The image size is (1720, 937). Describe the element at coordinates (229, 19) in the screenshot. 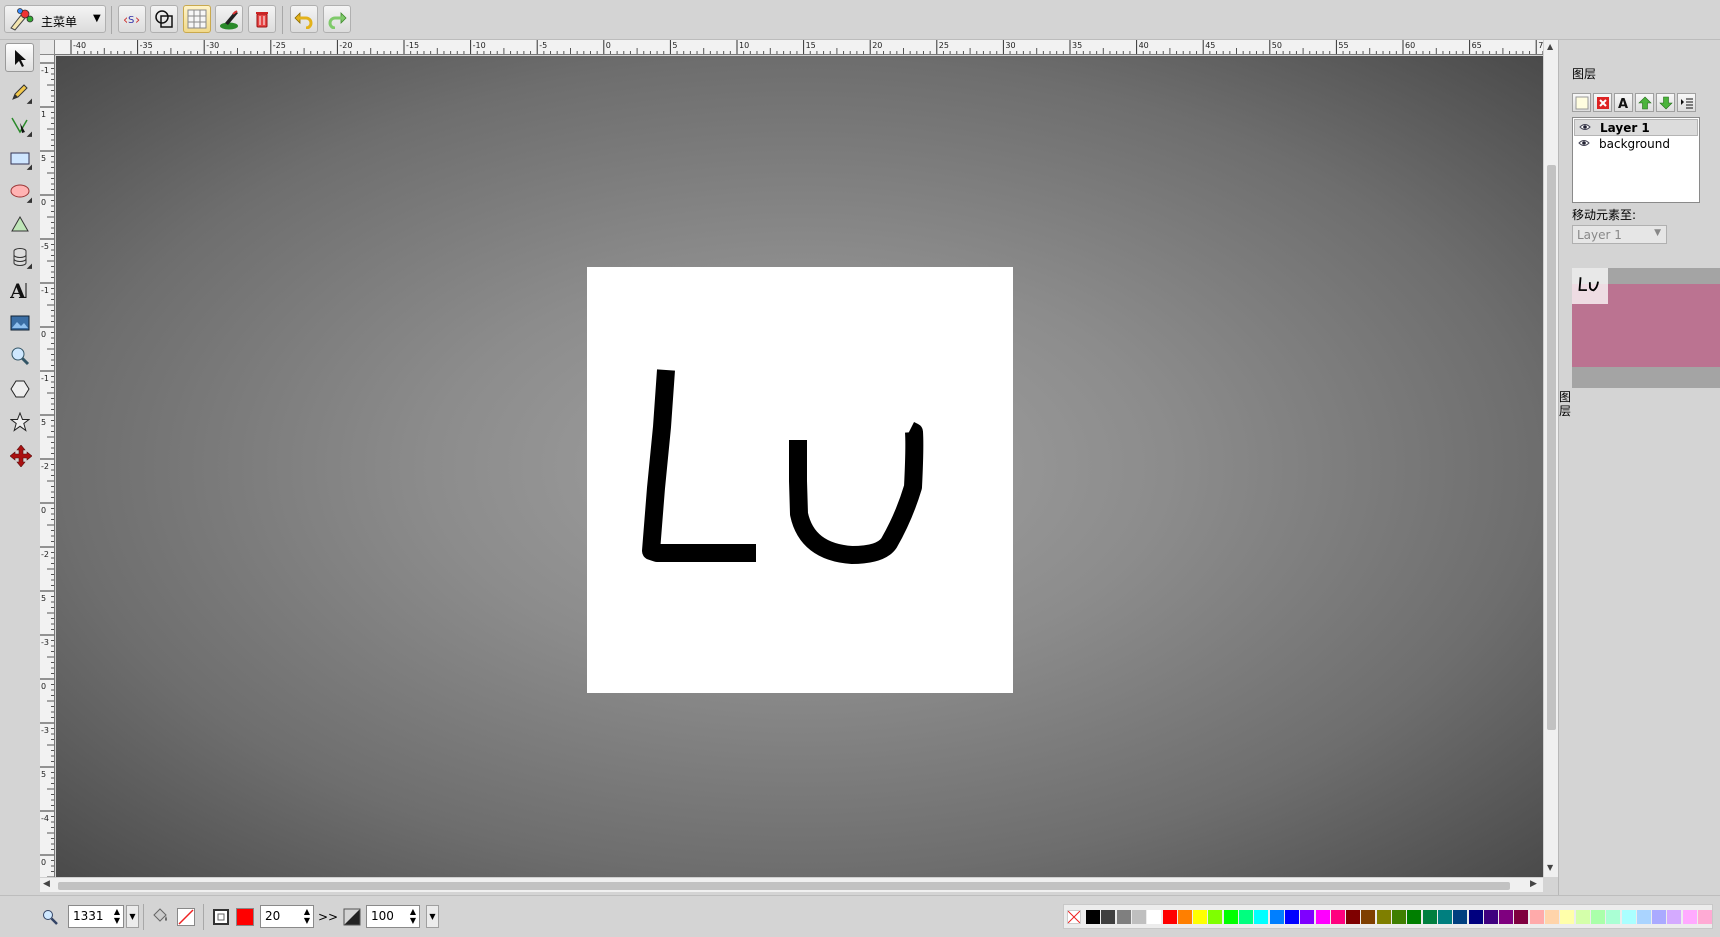

I see `edit-canvas-button` at that location.